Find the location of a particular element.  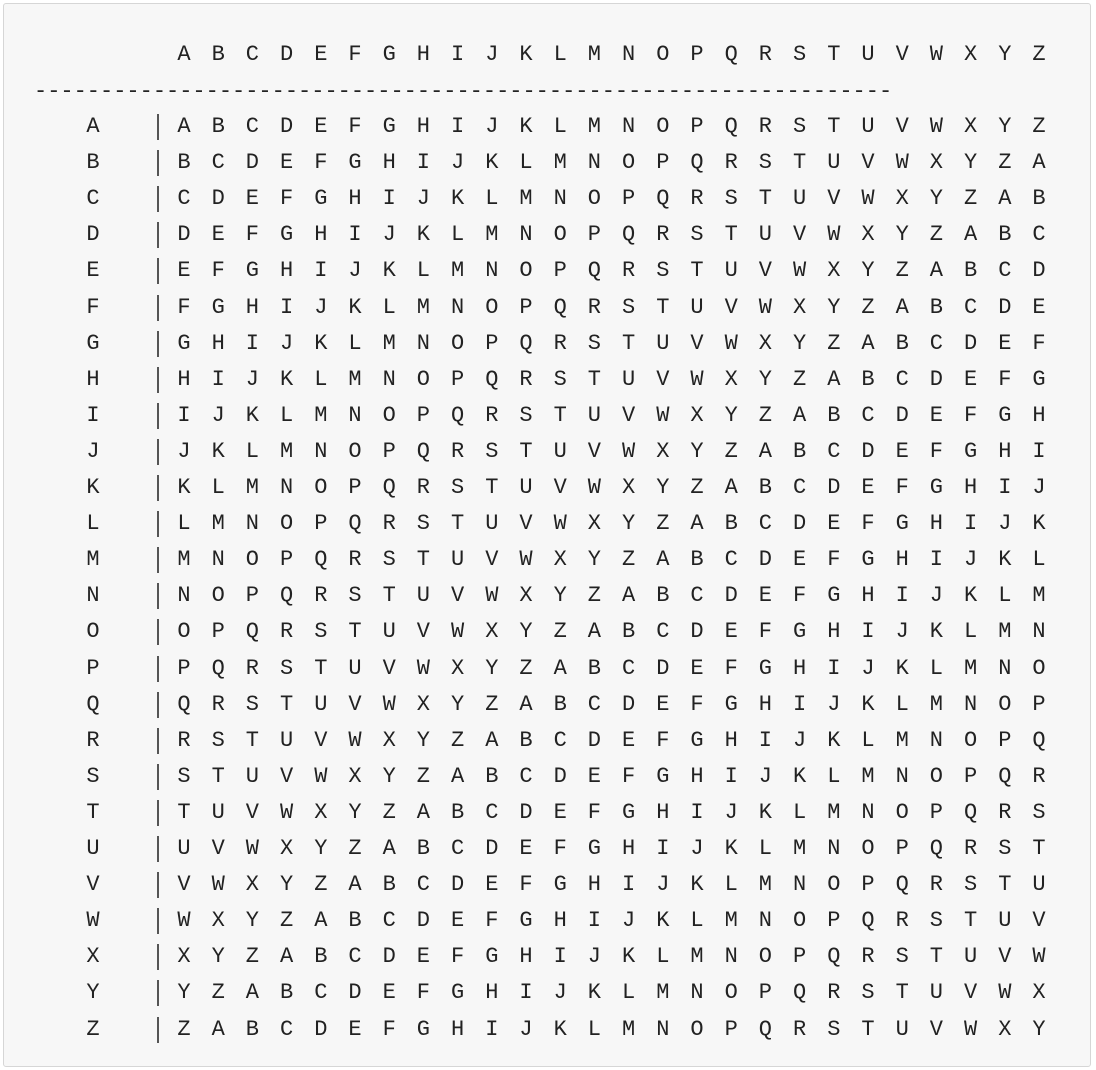

table-row: MMNOPQRSTUVWXYZABCDEFGHIJKL is located at coordinates (547, 560).